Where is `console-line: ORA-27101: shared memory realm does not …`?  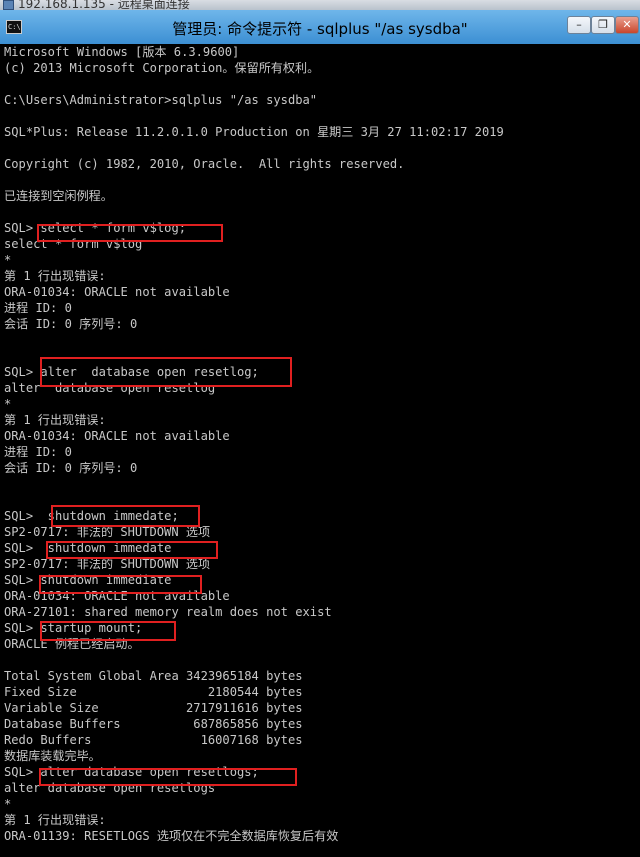 console-line: ORA-27101: shared memory realm does not … is located at coordinates (168, 612).